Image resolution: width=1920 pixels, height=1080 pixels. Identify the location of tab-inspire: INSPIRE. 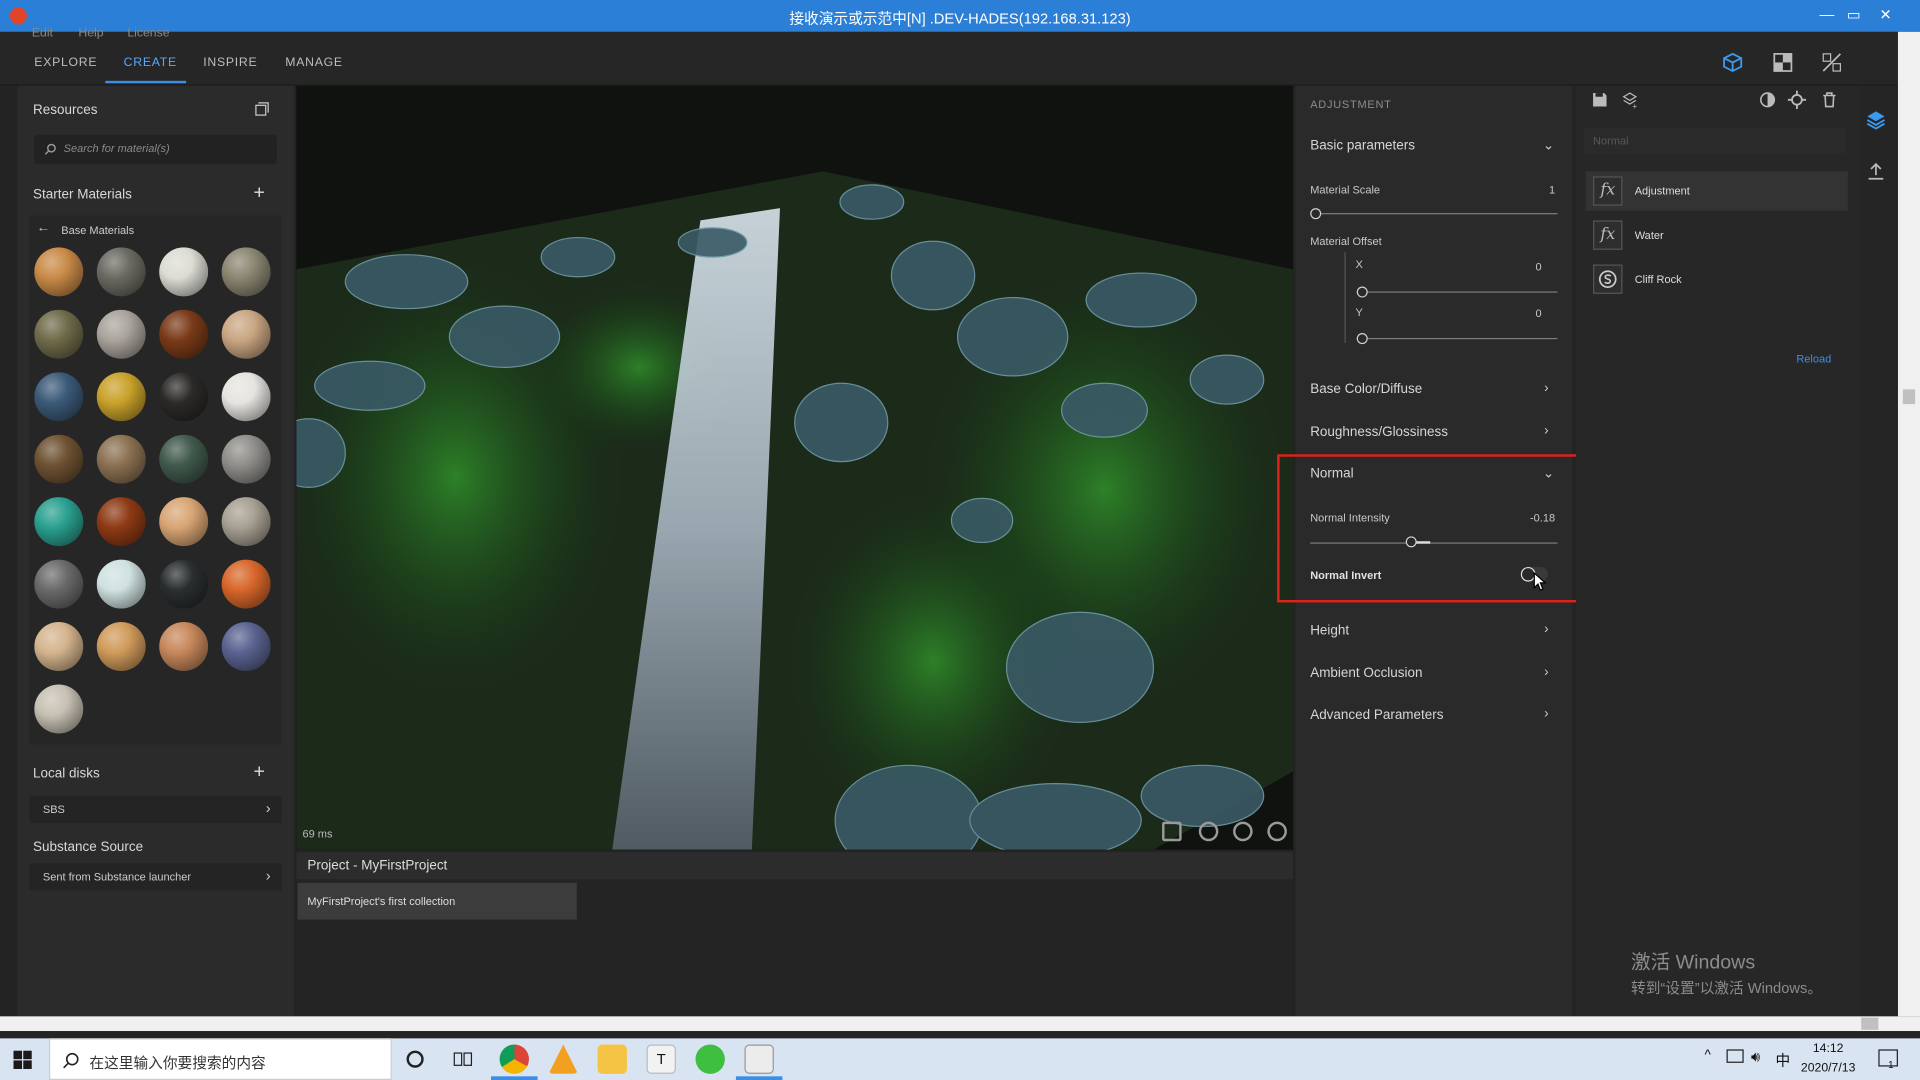
(230, 62).